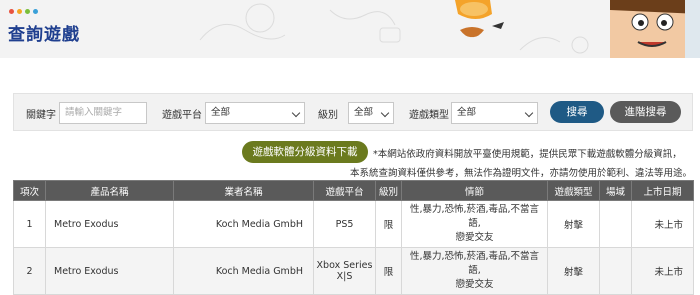 This screenshot has width=700, height=295. Describe the element at coordinates (494, 113) in the screenshot. I see `genre-select: 全部` at that location.